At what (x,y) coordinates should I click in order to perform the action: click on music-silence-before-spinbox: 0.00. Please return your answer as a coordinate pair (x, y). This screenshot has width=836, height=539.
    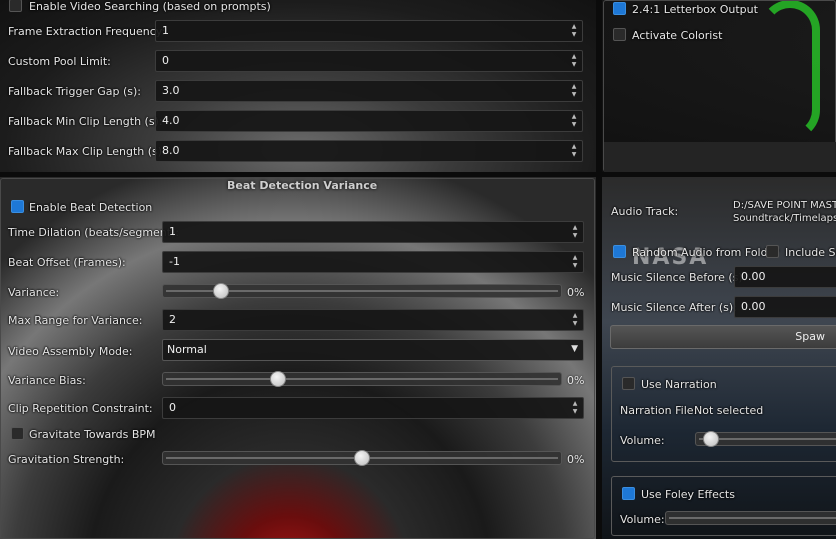
    Looking at the image, I should click on (785, 277).